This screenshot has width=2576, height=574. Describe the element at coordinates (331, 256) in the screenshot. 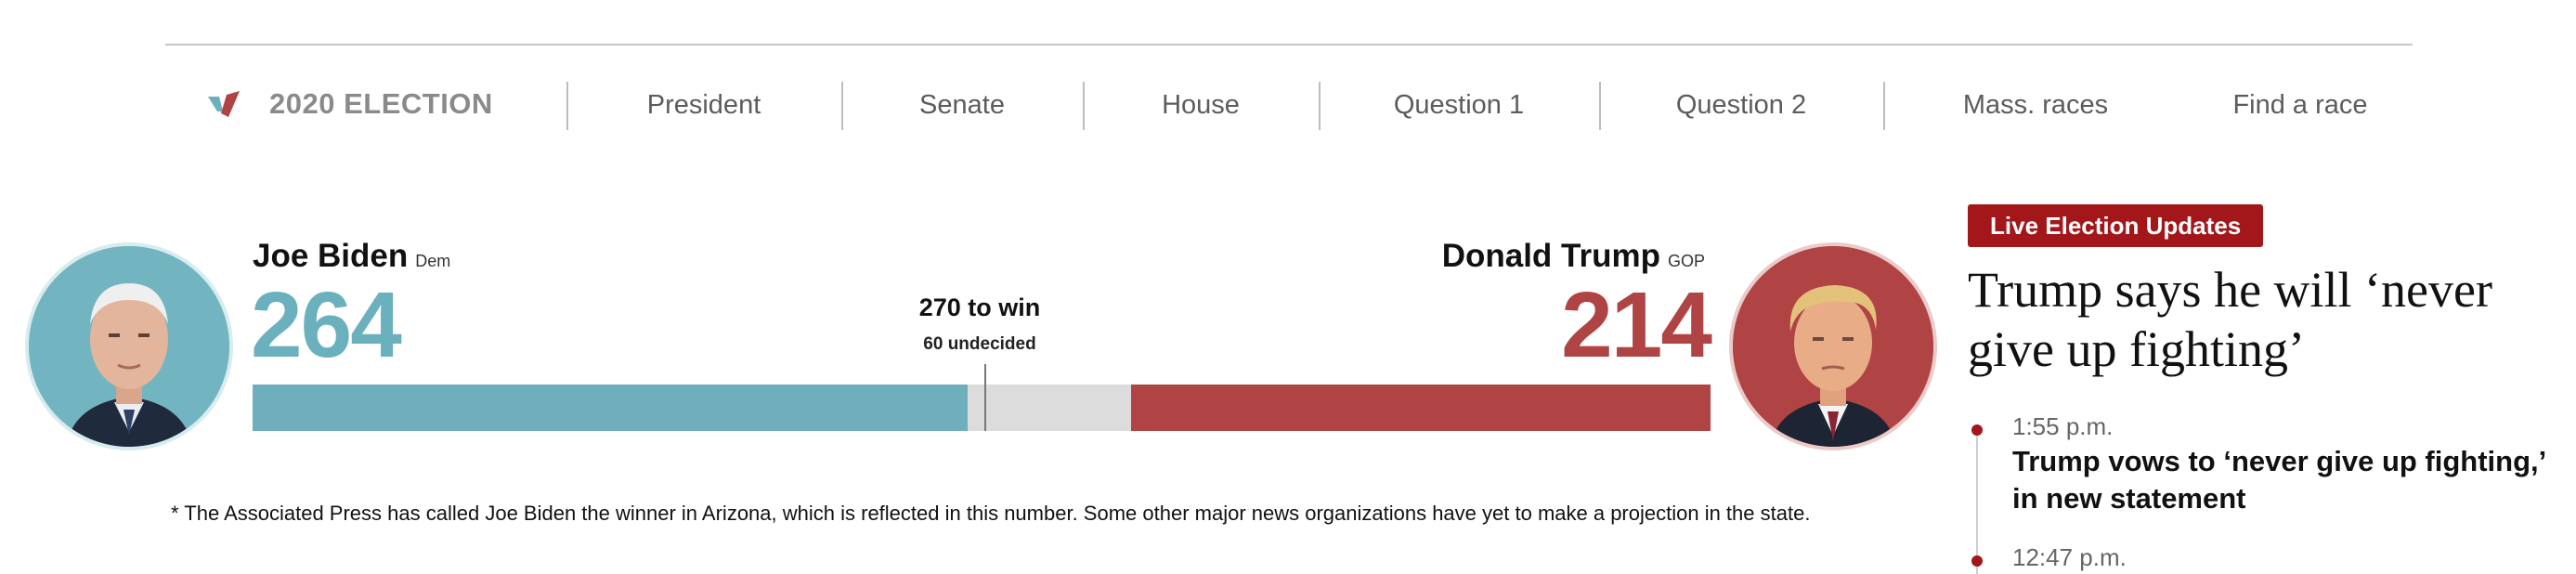

I see `dem-name: Joe Biden` at that location.